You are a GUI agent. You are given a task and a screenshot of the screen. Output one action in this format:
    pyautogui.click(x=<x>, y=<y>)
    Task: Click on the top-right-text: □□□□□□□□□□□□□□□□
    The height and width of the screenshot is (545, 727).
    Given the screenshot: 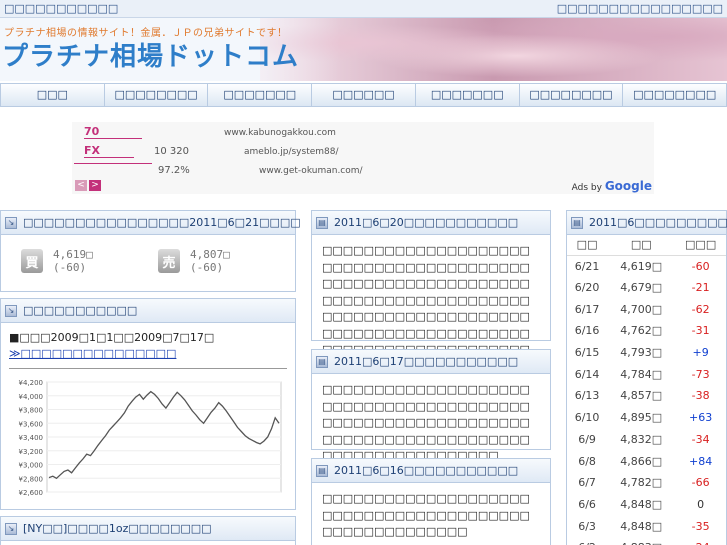 What is the action you would take?
    pyautogui.click(x=640, y=8)
    